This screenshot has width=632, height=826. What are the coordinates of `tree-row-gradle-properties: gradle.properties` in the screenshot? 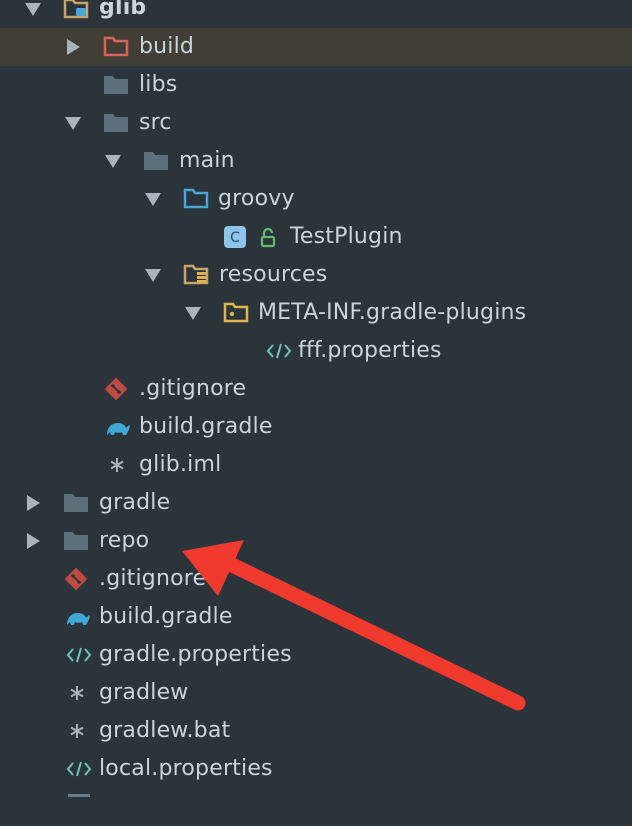 It's located at (316, 655).